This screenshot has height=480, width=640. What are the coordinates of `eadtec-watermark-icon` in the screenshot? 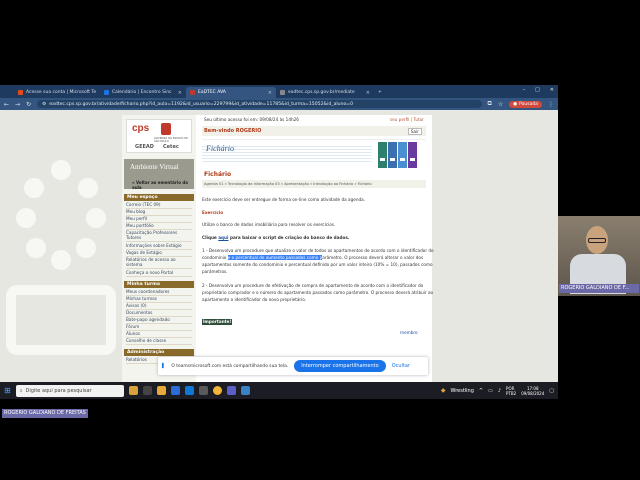 It's located at (61, 257).